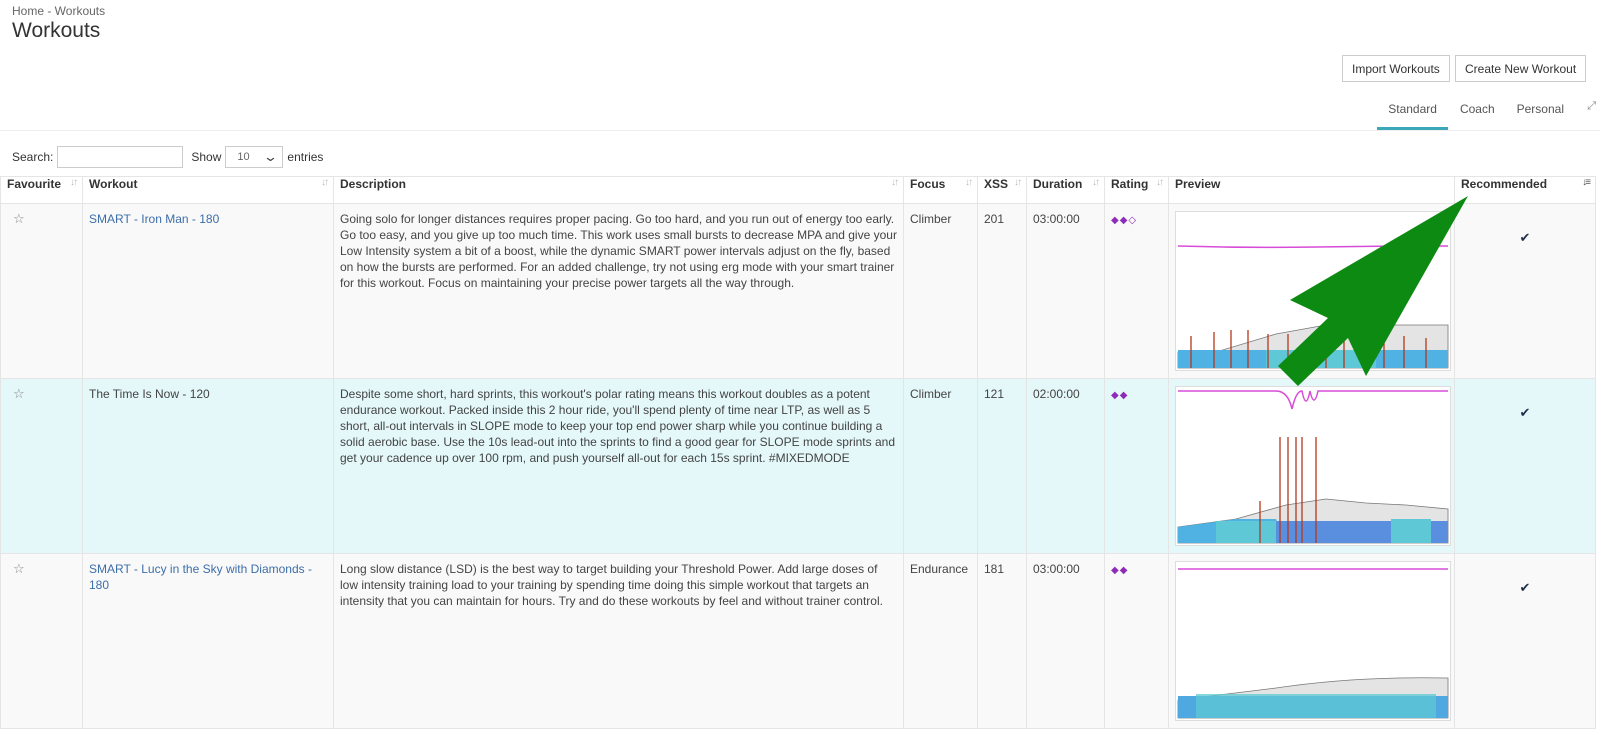  What do you see at coordinates (1002, 641) in the screenshot?
I see `workout-xss: 181` at bounding box center [1002, 641].